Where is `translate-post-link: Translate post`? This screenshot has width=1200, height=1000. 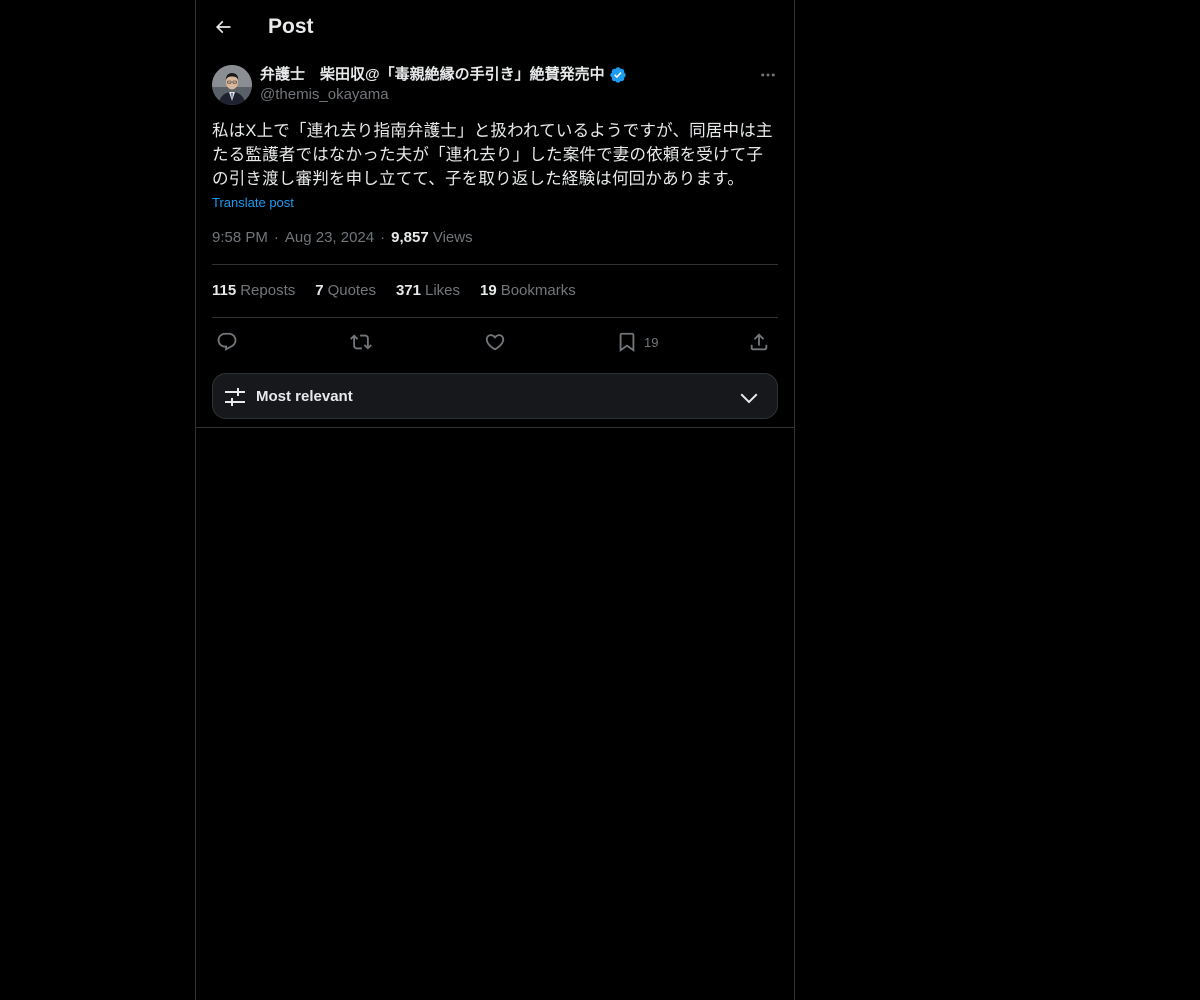
translate-post-link: Translate post is located at coordinates (253, 203).